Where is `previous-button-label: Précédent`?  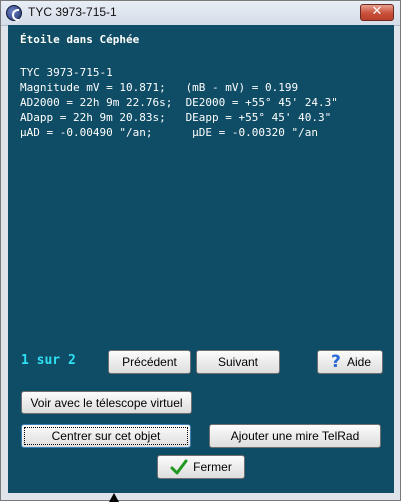 previous-button-label: Précédent is located at coordinates (149, 362).